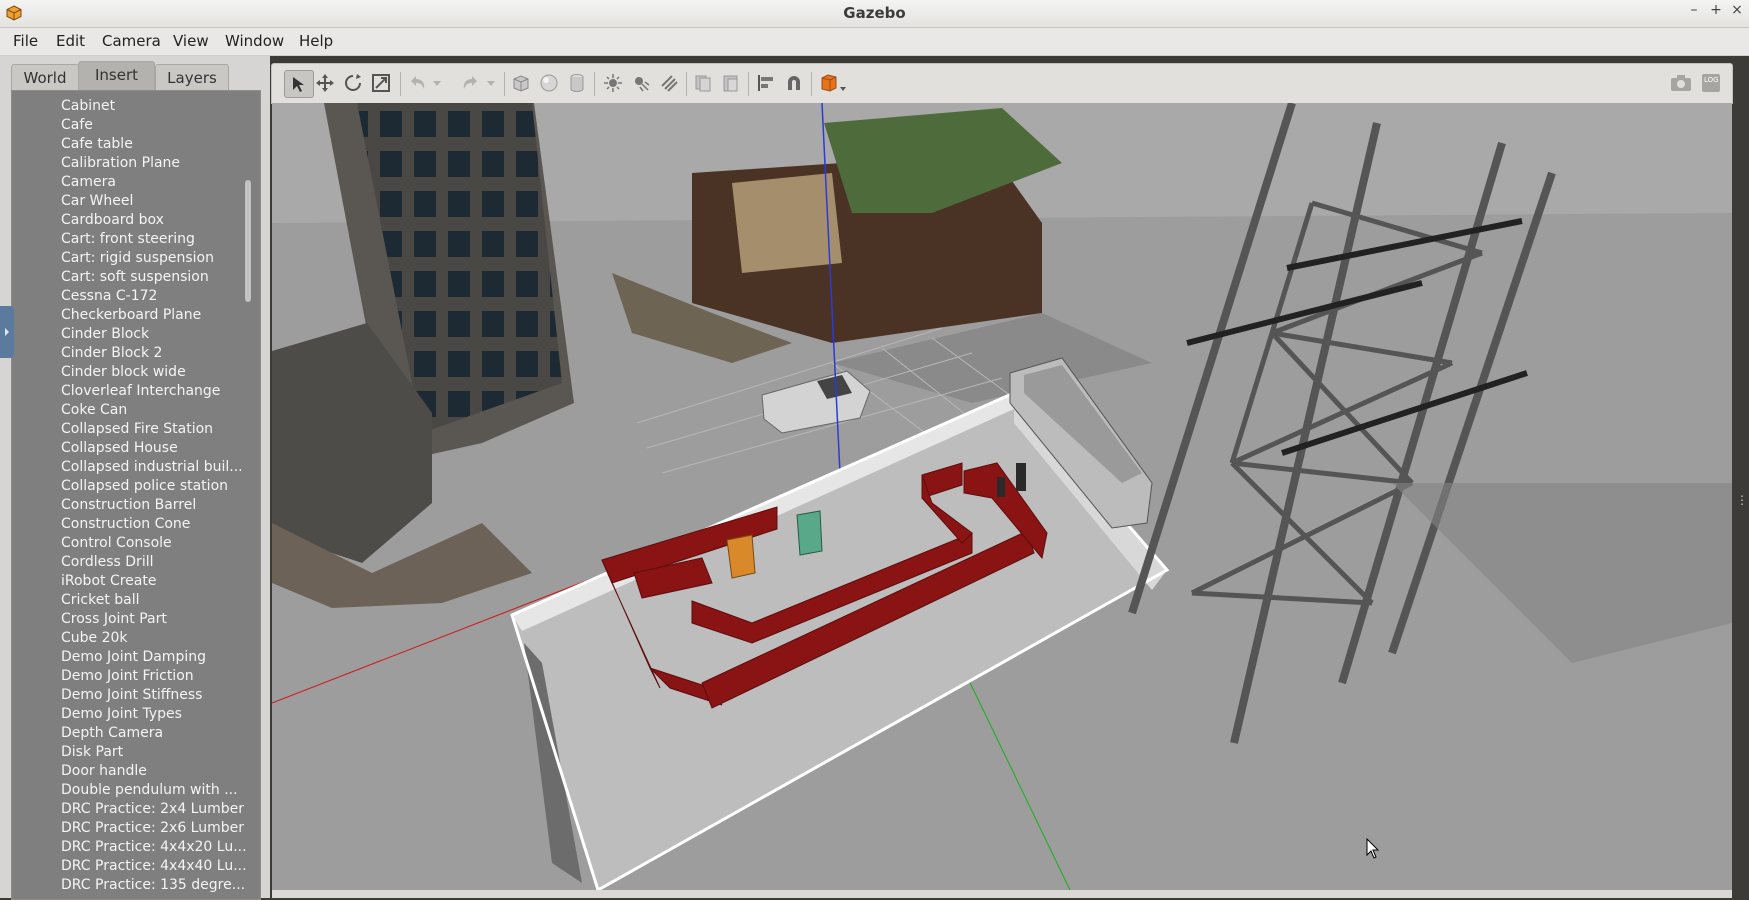 The width and height of the screenshot is (1749, 900). What do you see at coordinates (131, 41) in the screenshot?
I see `menu-camera: Camera` at bounding box center [131, 41].